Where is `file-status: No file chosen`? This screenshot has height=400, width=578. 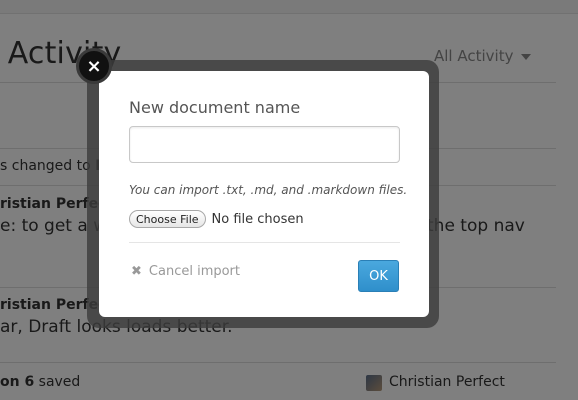 file-status: No file chosen is located at coordinates (257, 219).